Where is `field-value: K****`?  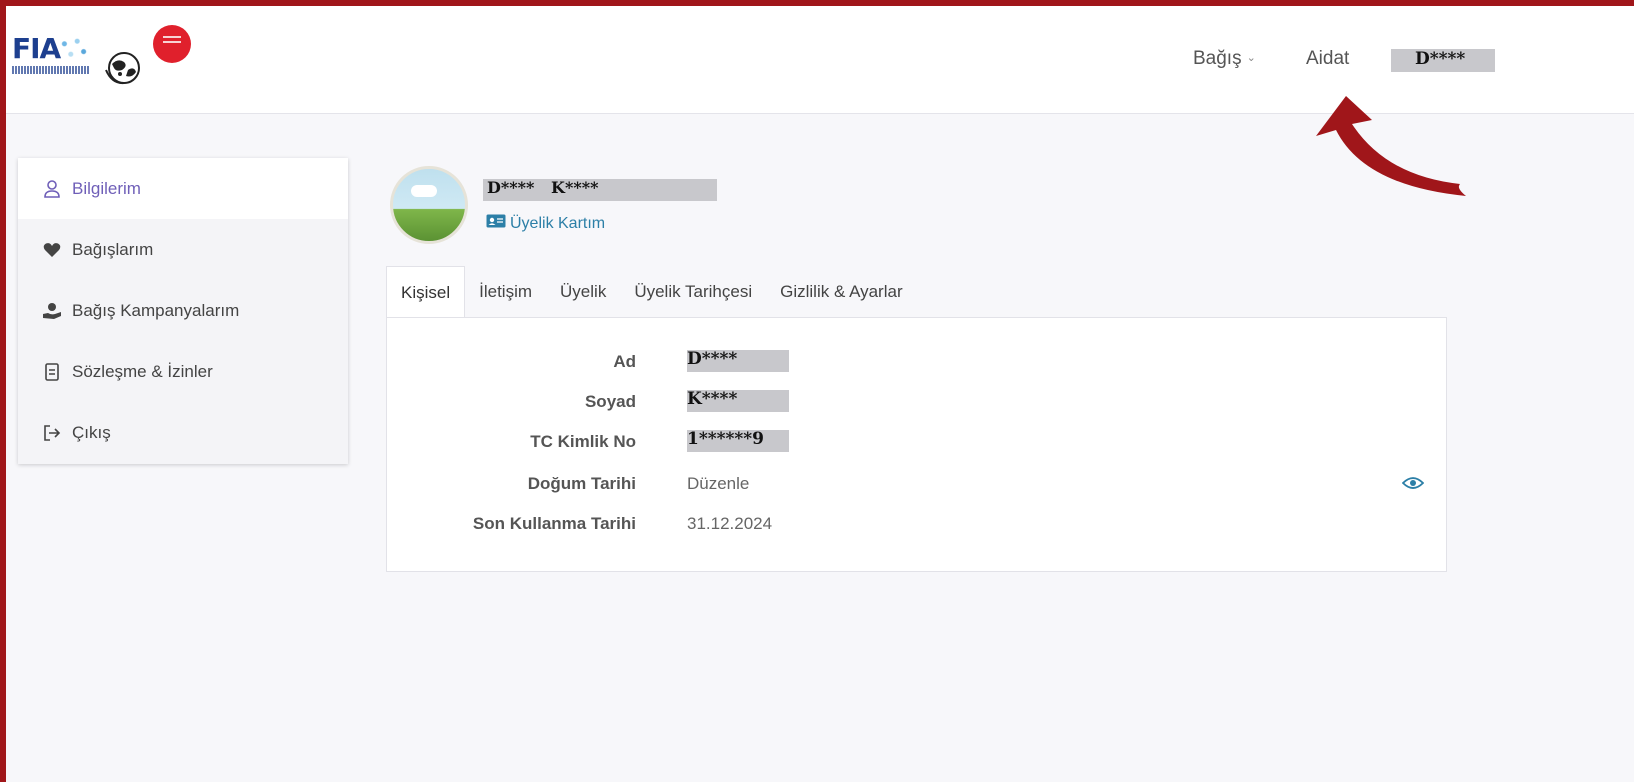 field-value: K**** is located at coordinates (738, 401).